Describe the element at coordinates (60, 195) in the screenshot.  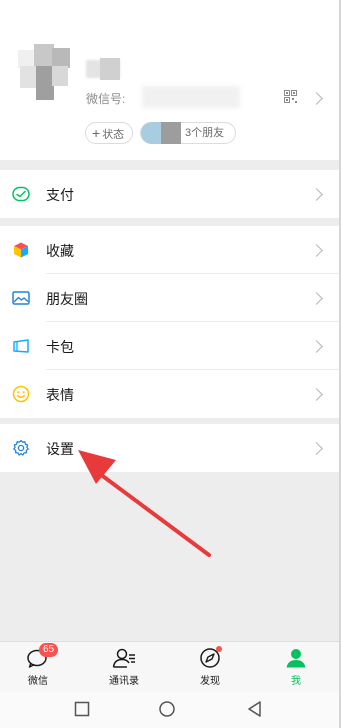
I see `menu-label-pay: 支付` at that location.